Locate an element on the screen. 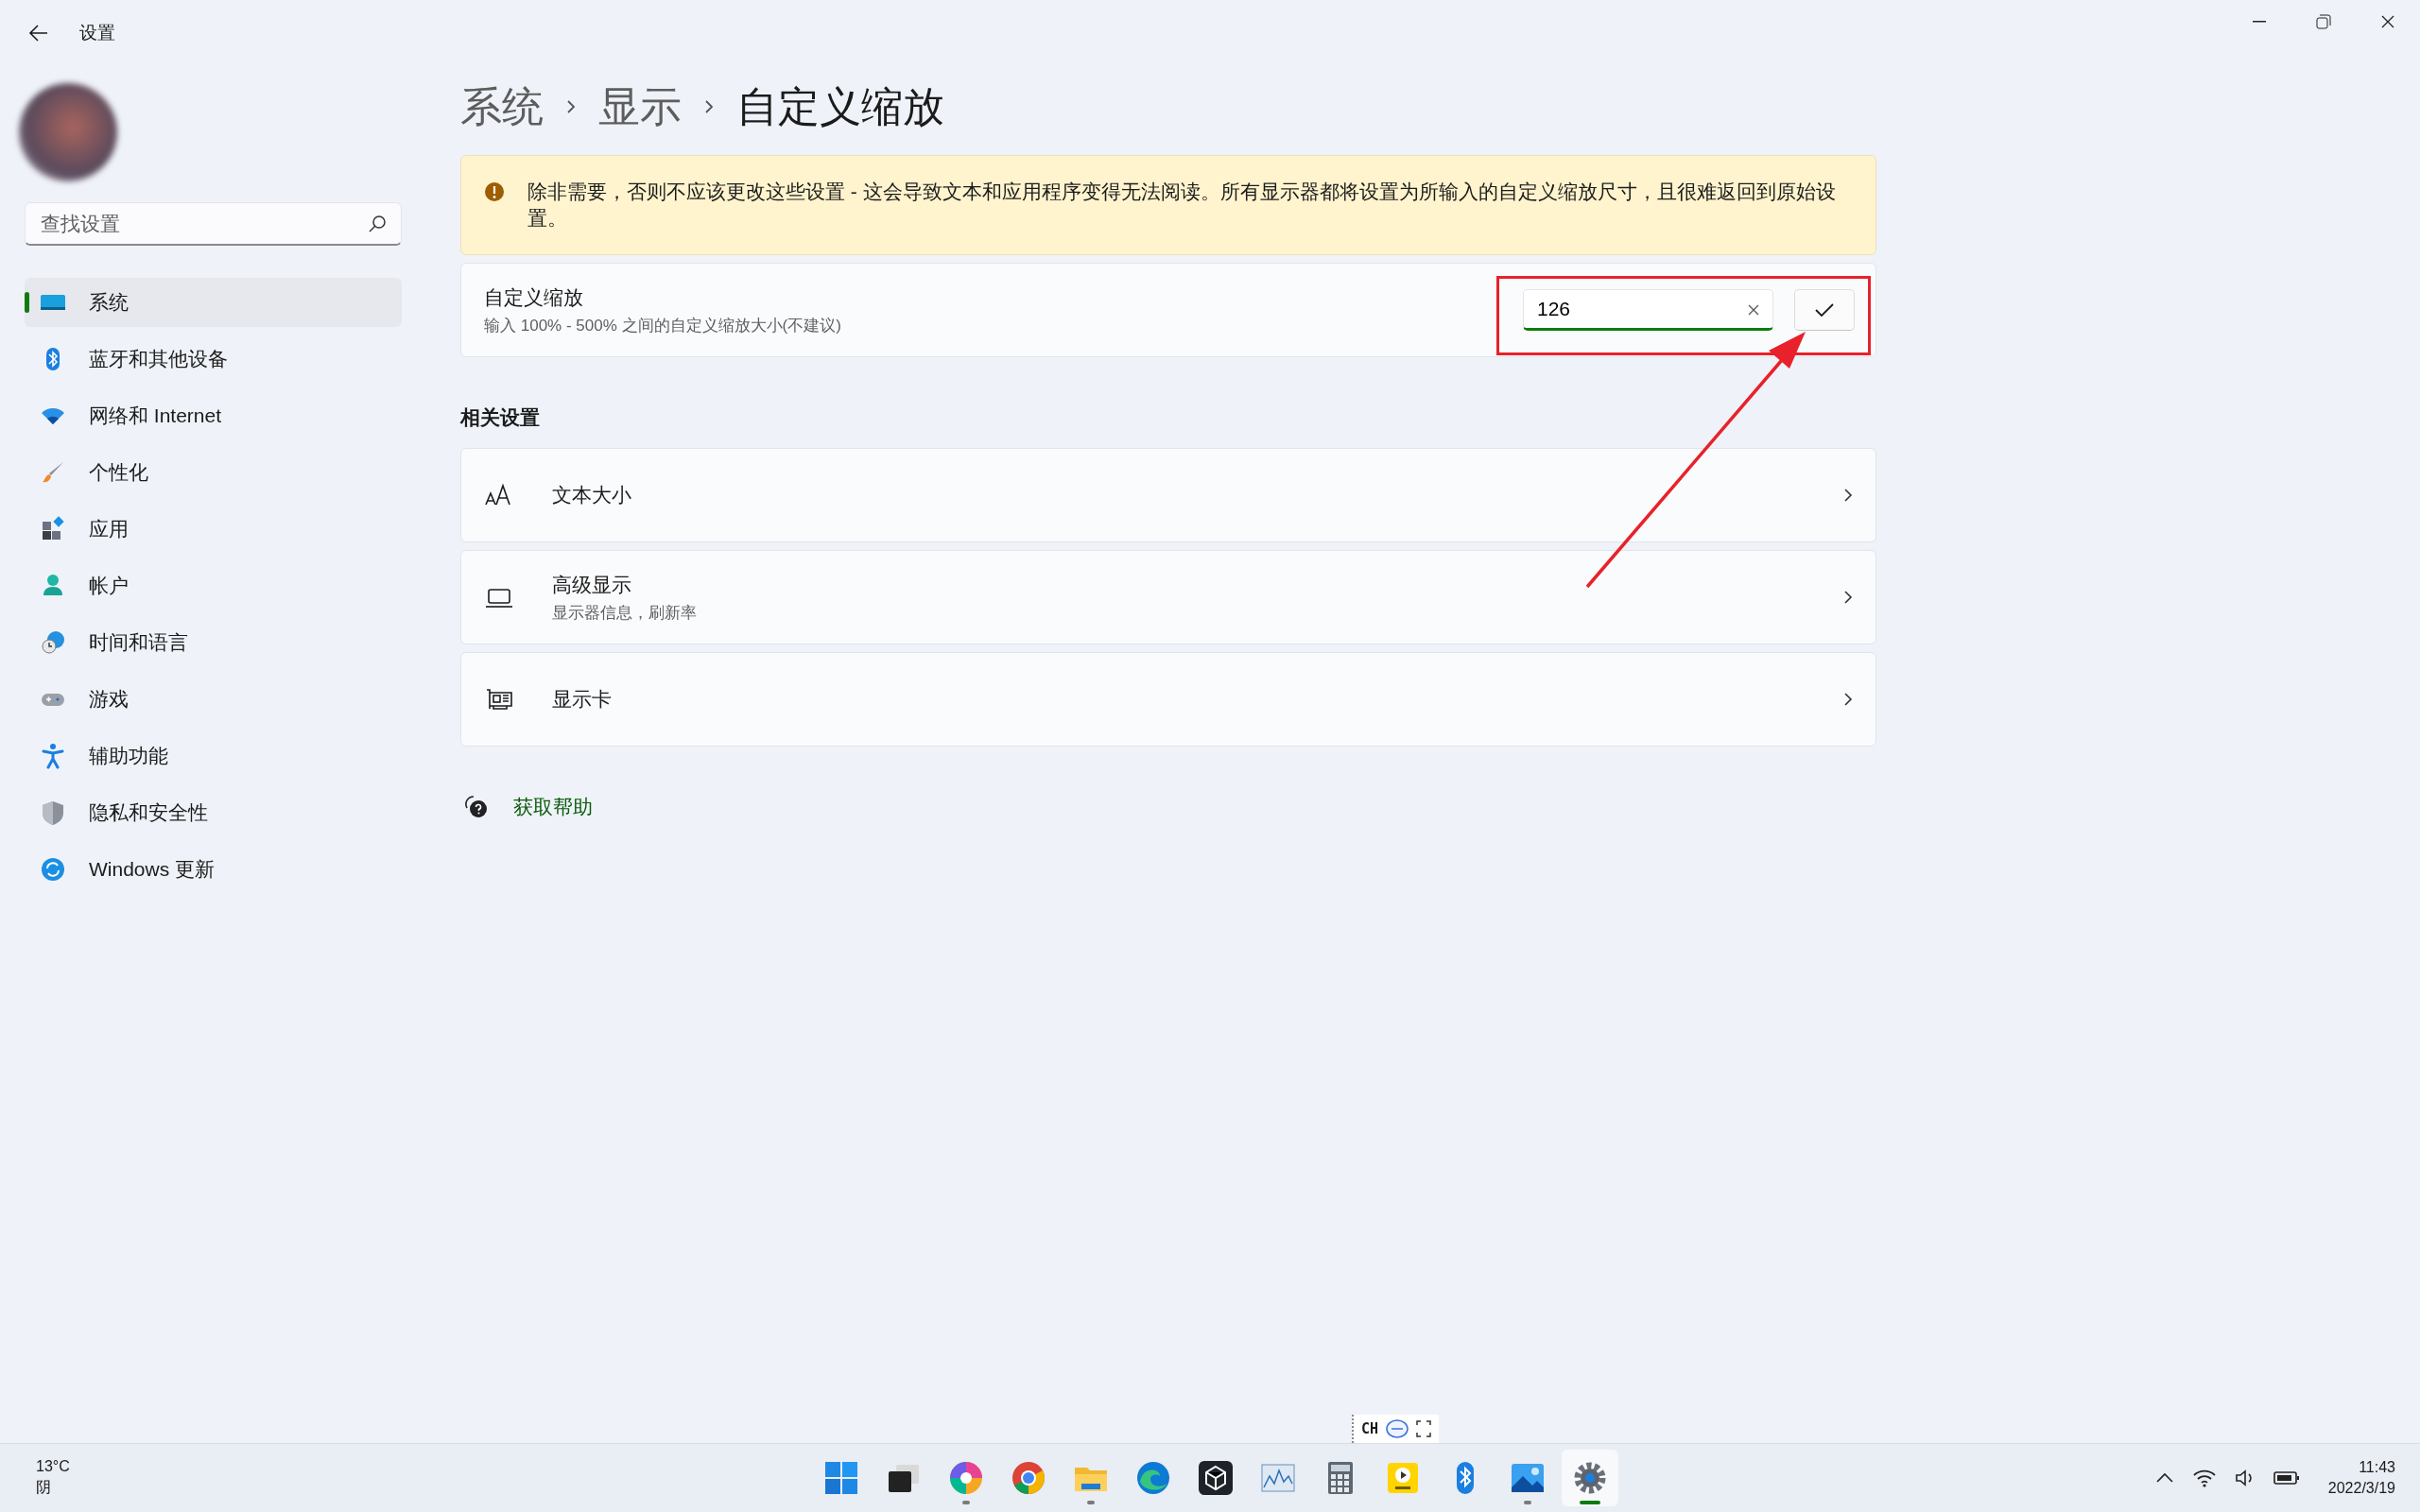 This screenshot has width=2420, height=1512. card-title: 文本大小 is located at coordinates (592, 495).